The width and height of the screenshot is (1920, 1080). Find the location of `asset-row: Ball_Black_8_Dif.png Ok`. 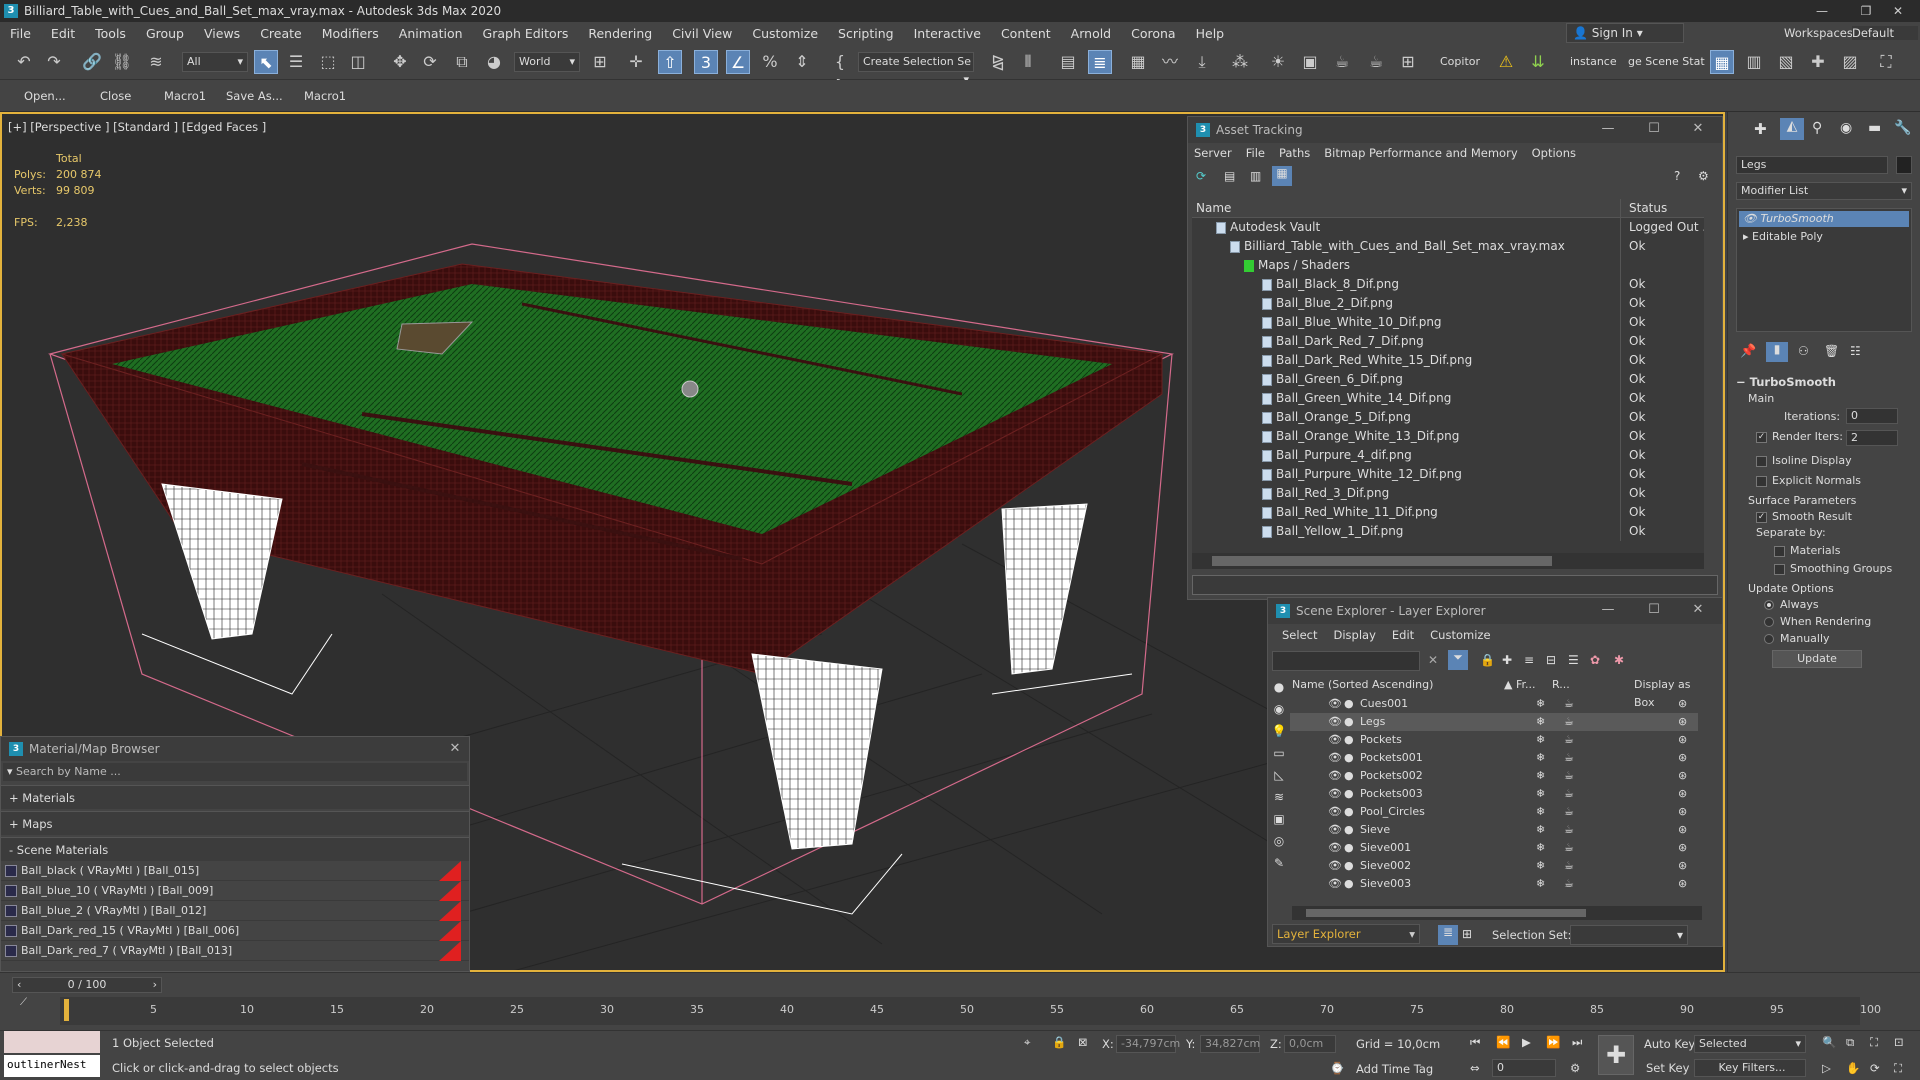

asset-row: Ball_Black_8_Dif.png Ok is located at coordinates (1448, 284).